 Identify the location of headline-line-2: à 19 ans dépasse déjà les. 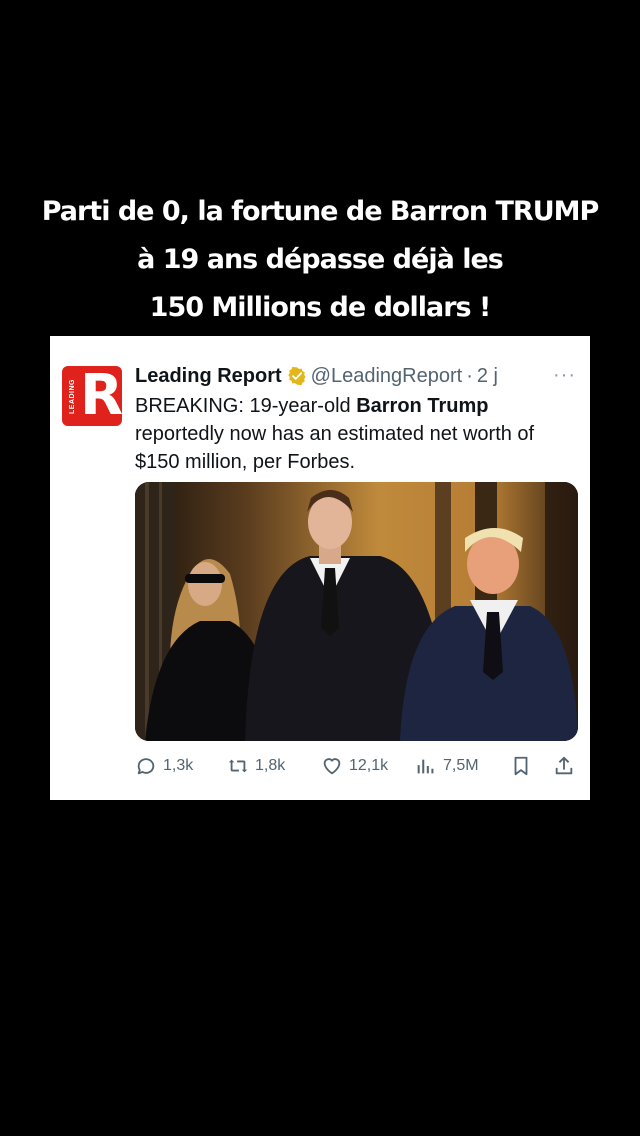
(320, 259).